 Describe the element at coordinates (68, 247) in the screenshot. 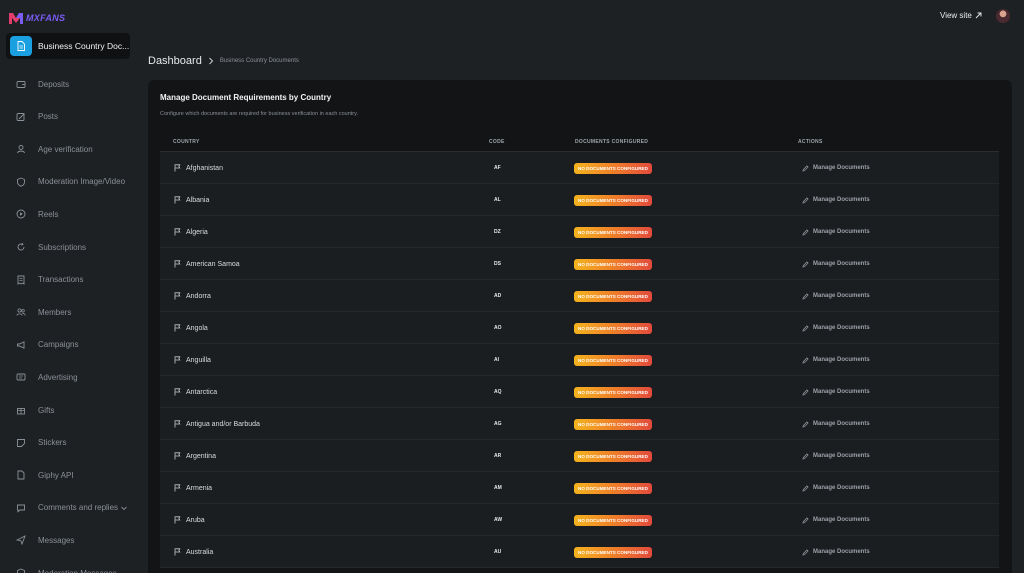

I see `sidebar-item-subscriptions: Subscriptions` at that location.